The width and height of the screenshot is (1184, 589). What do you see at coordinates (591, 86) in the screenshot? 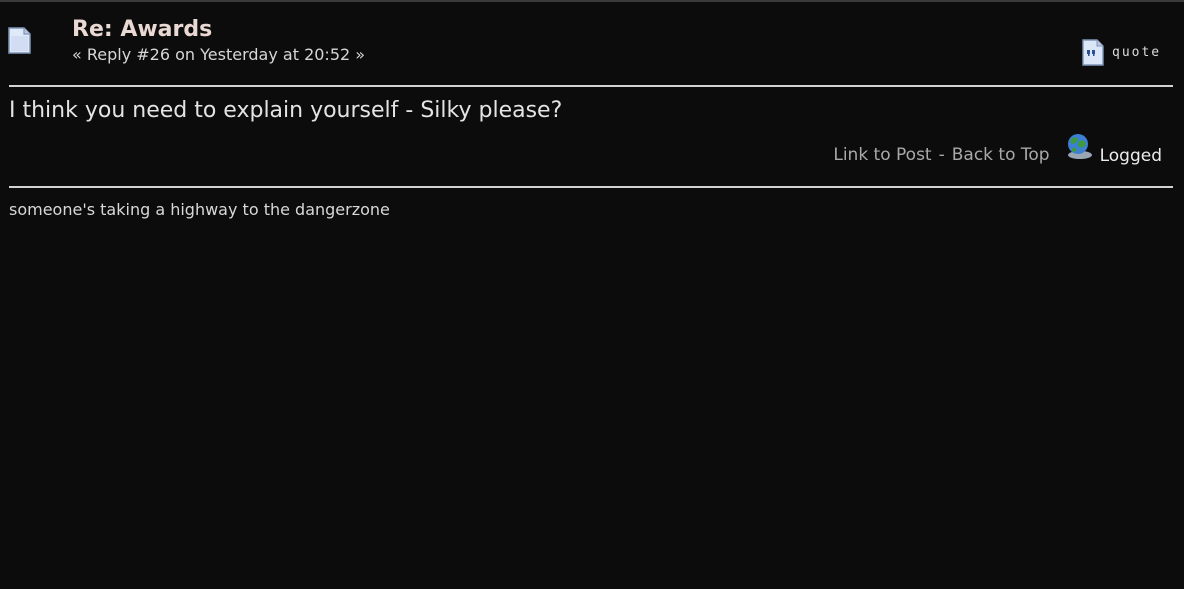
I see `header-divider` at bounding box center [591, 86].